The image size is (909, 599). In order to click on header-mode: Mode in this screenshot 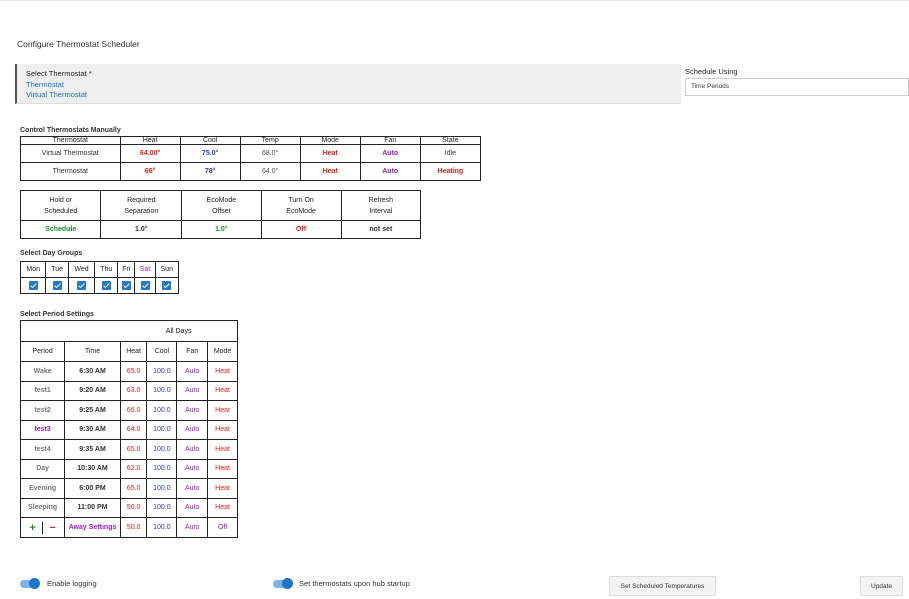, I will do `click(222, 351)`.